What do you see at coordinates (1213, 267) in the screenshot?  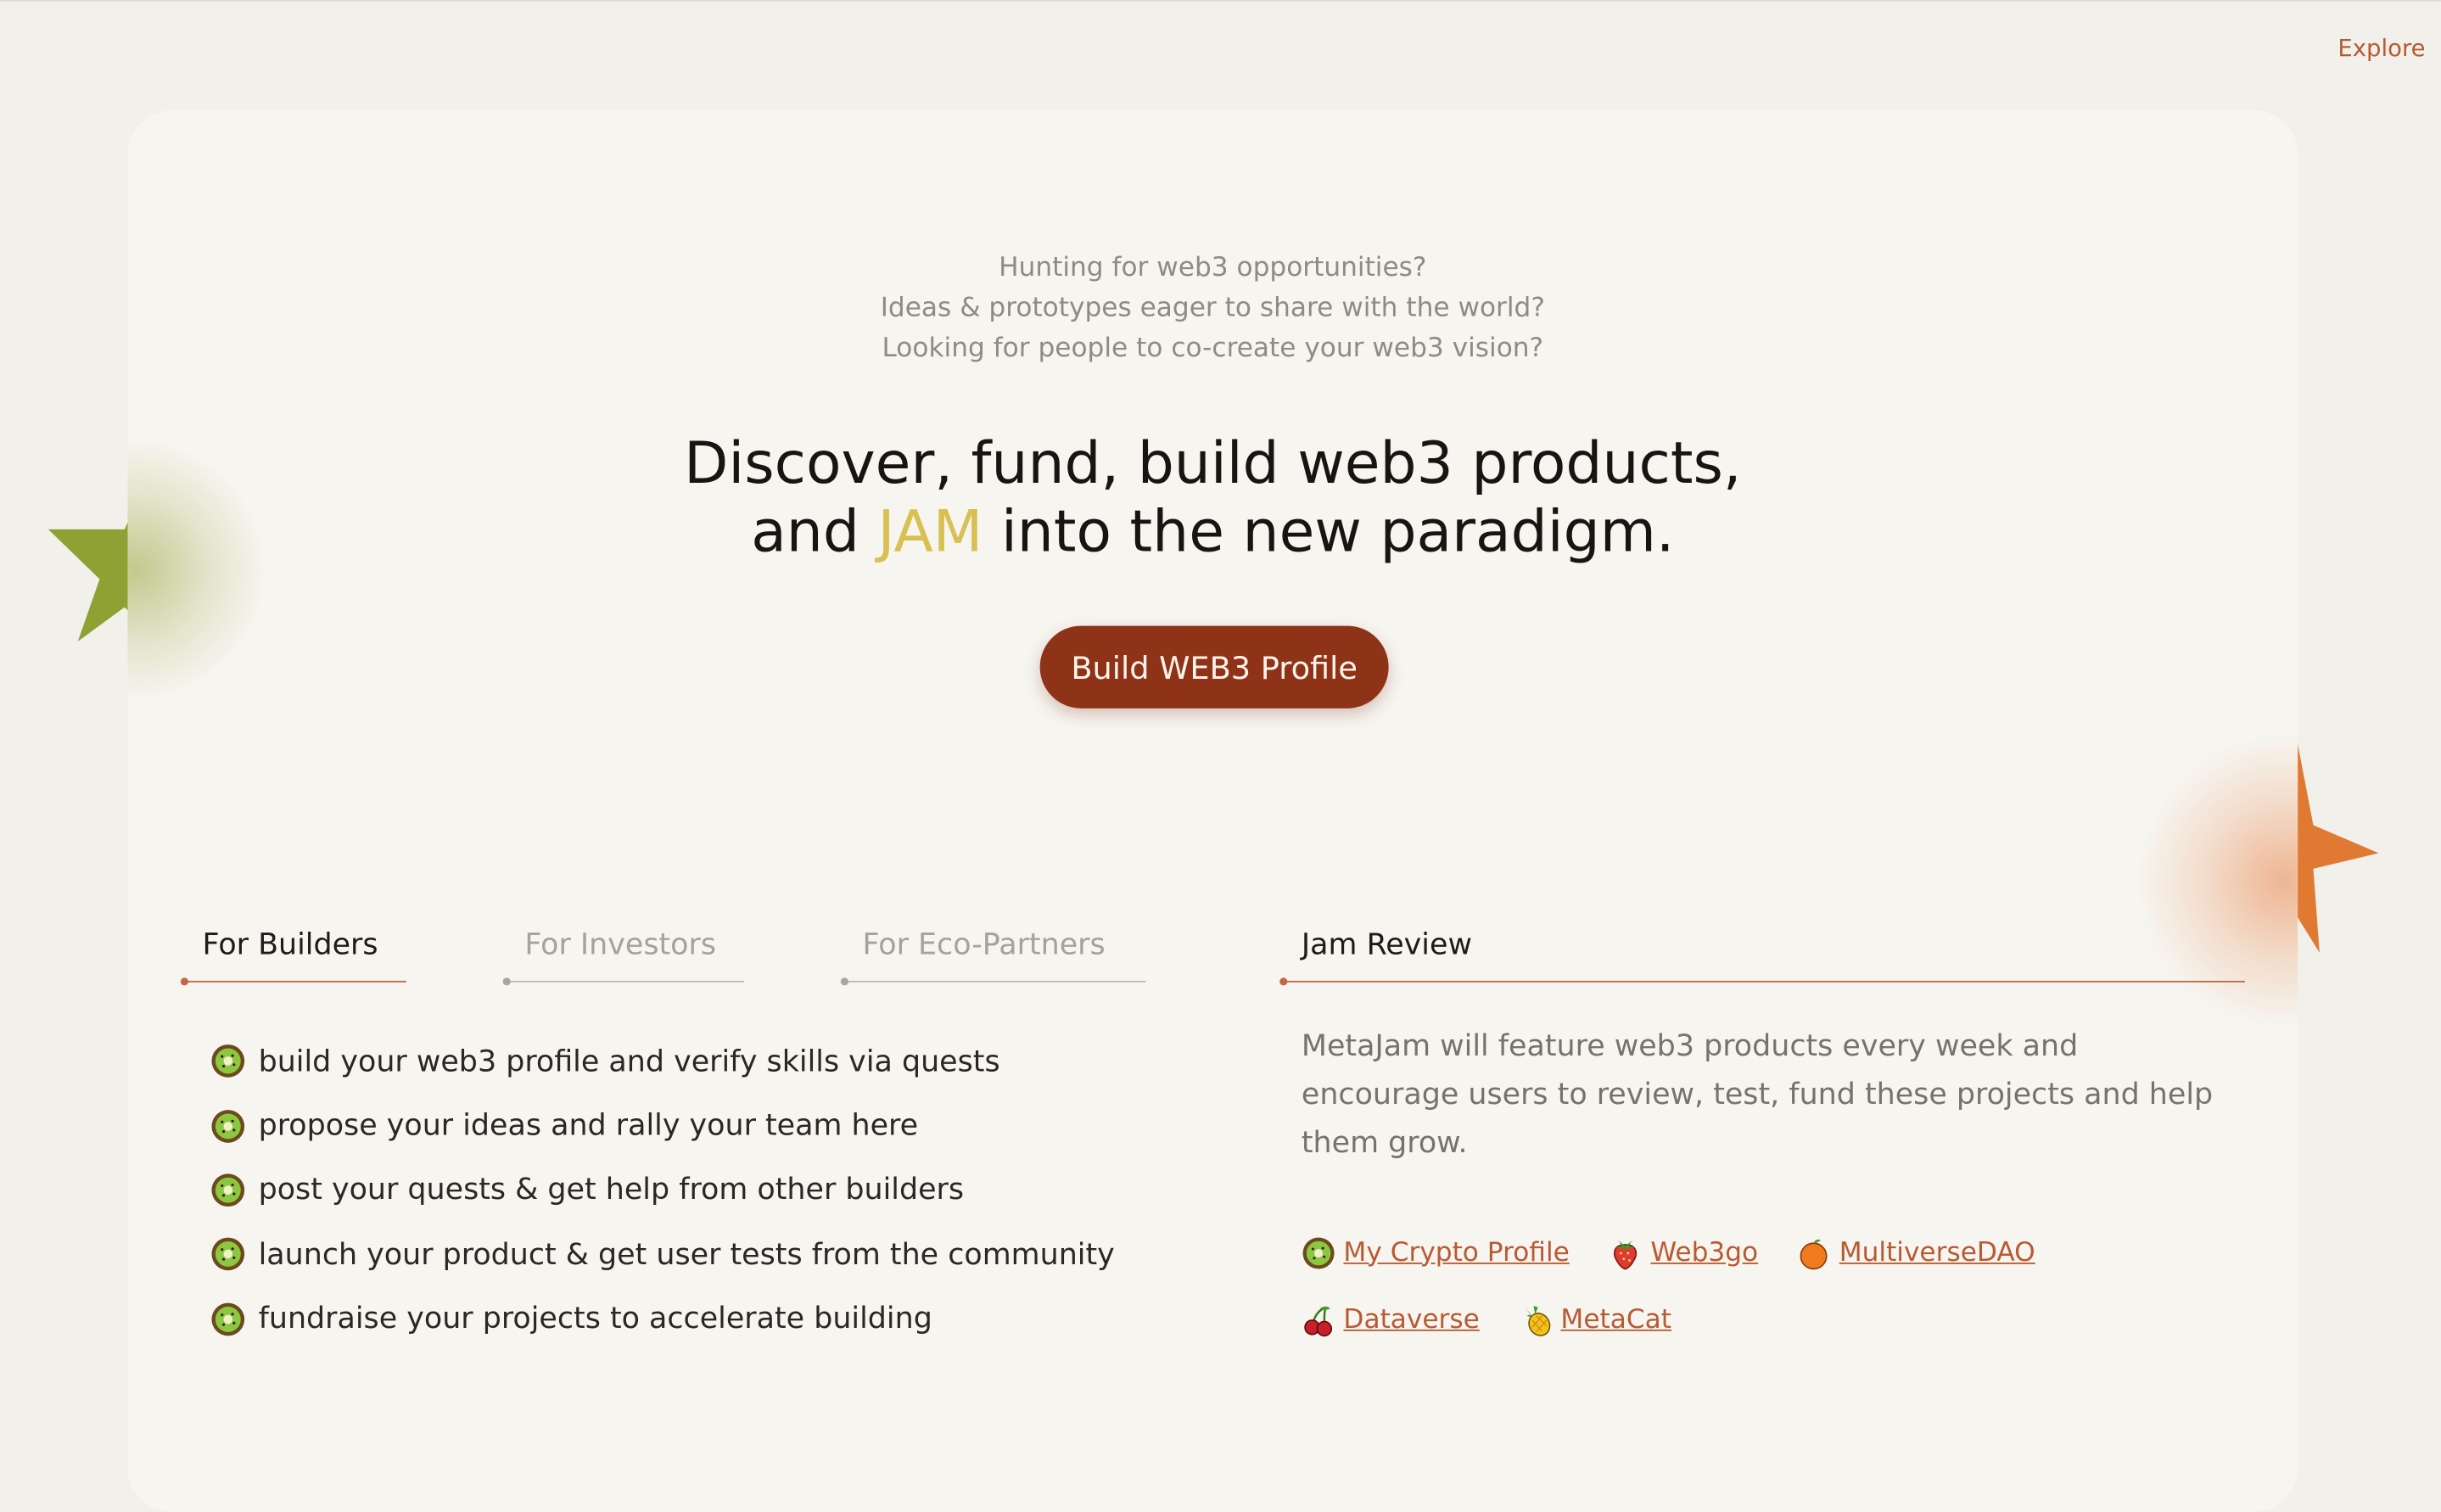 I see `intro-line: Hunting for web3 opportunities?` at bounding box center [1213, 267].